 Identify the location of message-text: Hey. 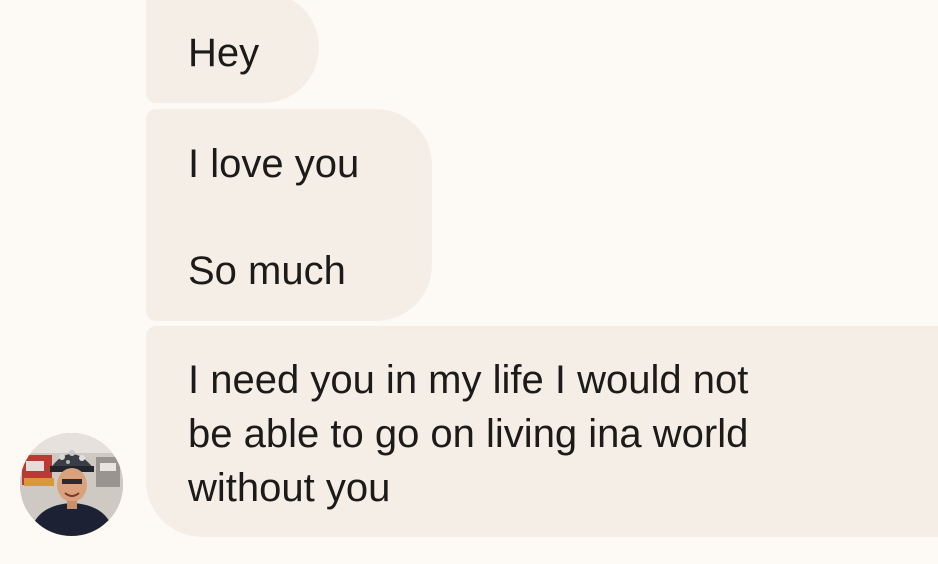
(224, 53).